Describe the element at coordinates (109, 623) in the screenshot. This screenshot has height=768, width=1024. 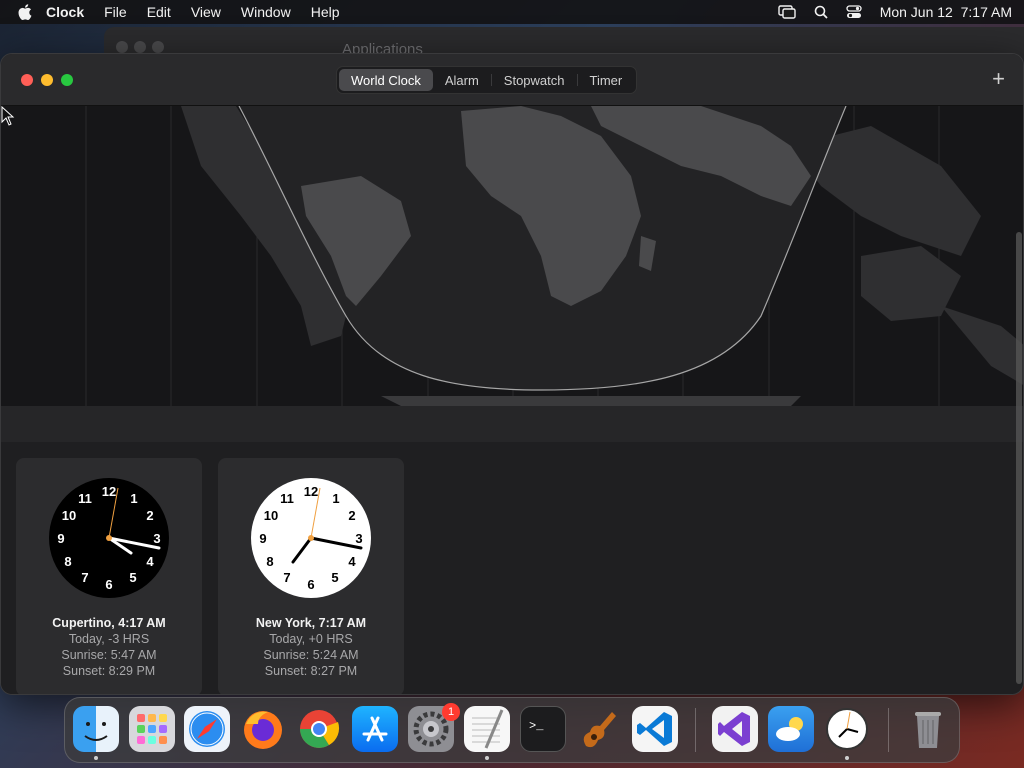
I see `city-time-label: Cupertino, 4:17 AM` at that location.